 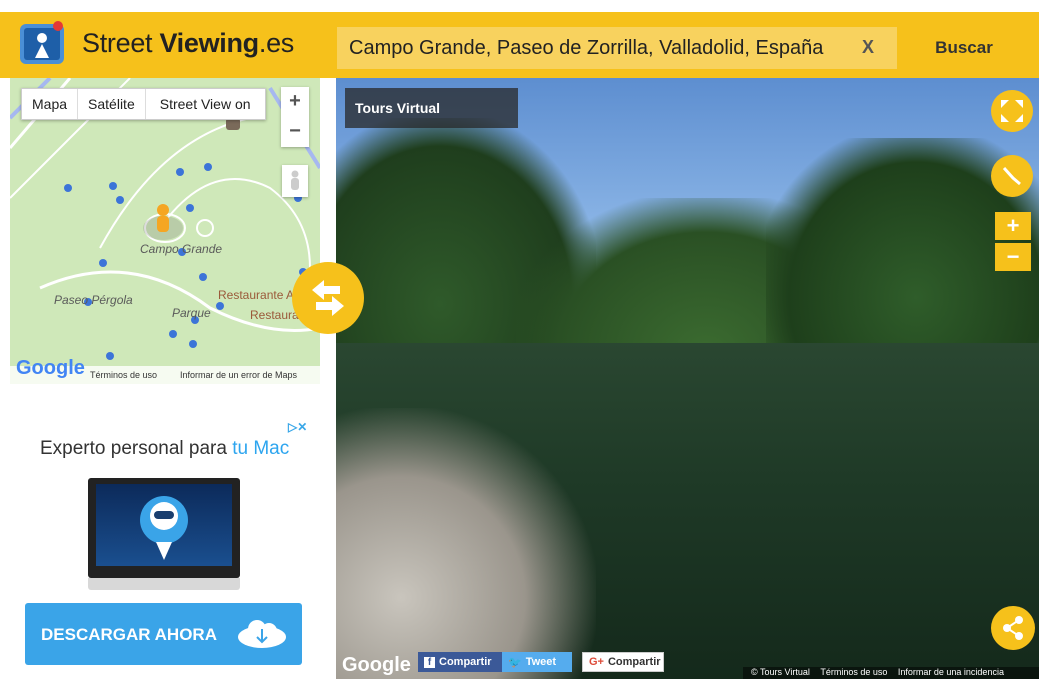 I want to click on facebook-icon: f, so click(x=429, y=662).